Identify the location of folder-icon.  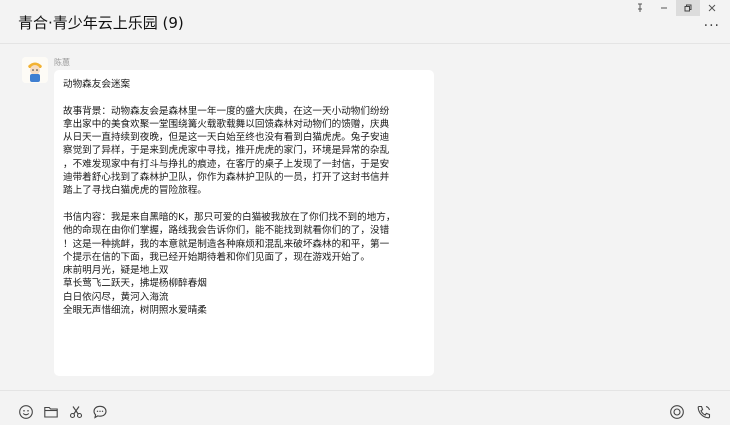
(51, 412).